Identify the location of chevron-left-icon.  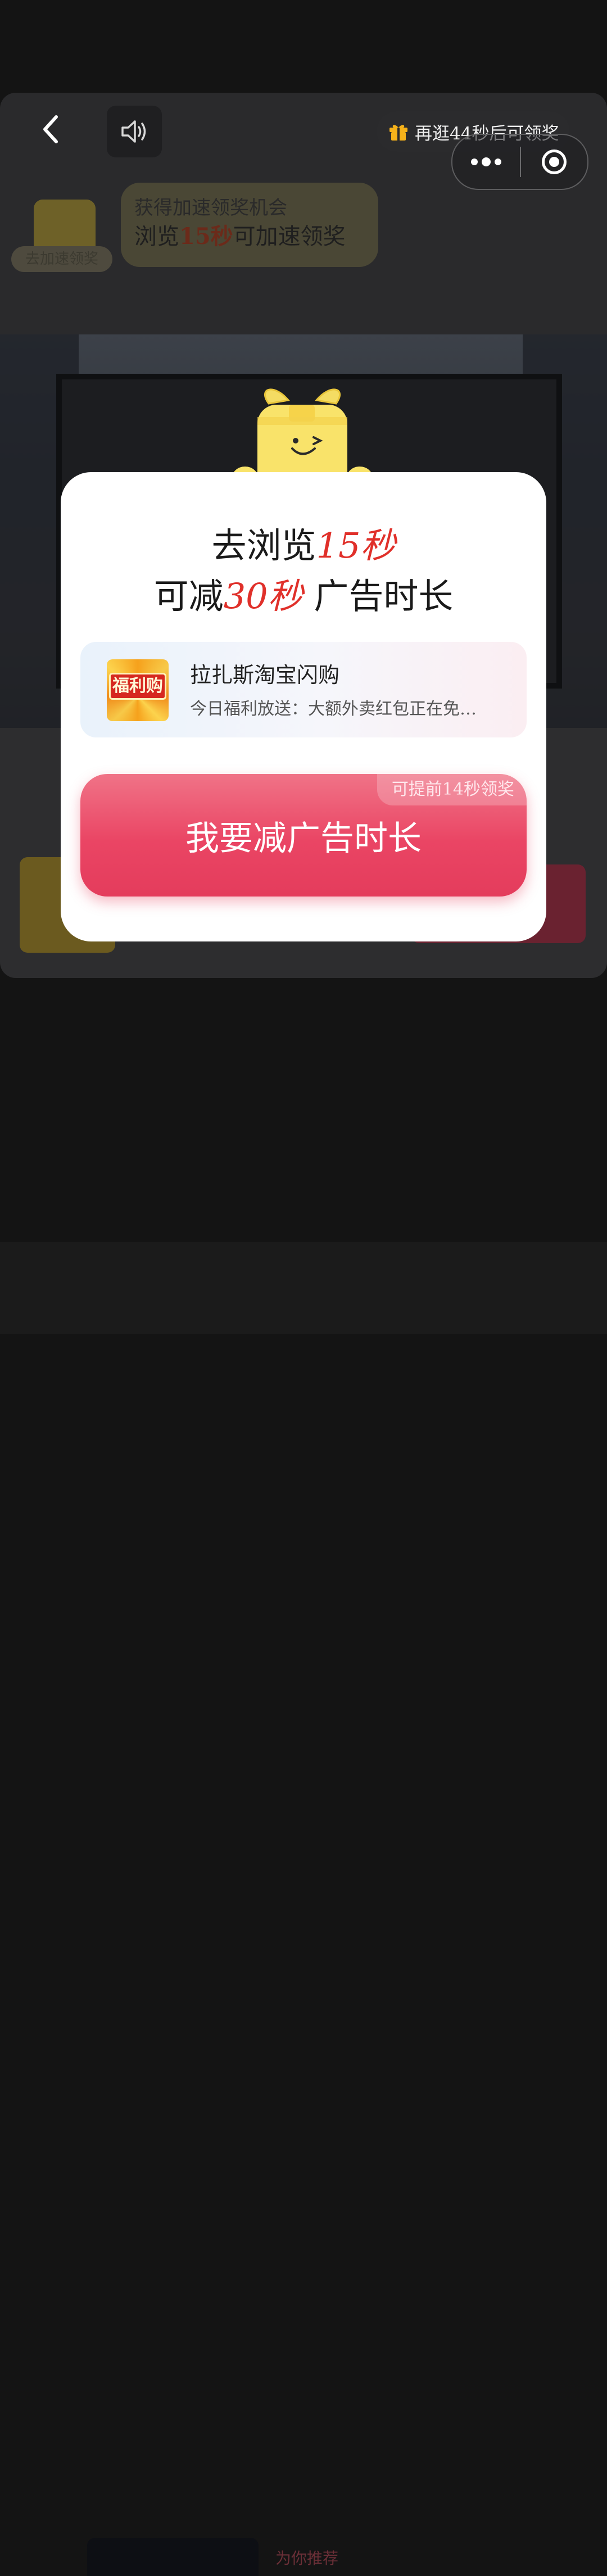
(50, 129).